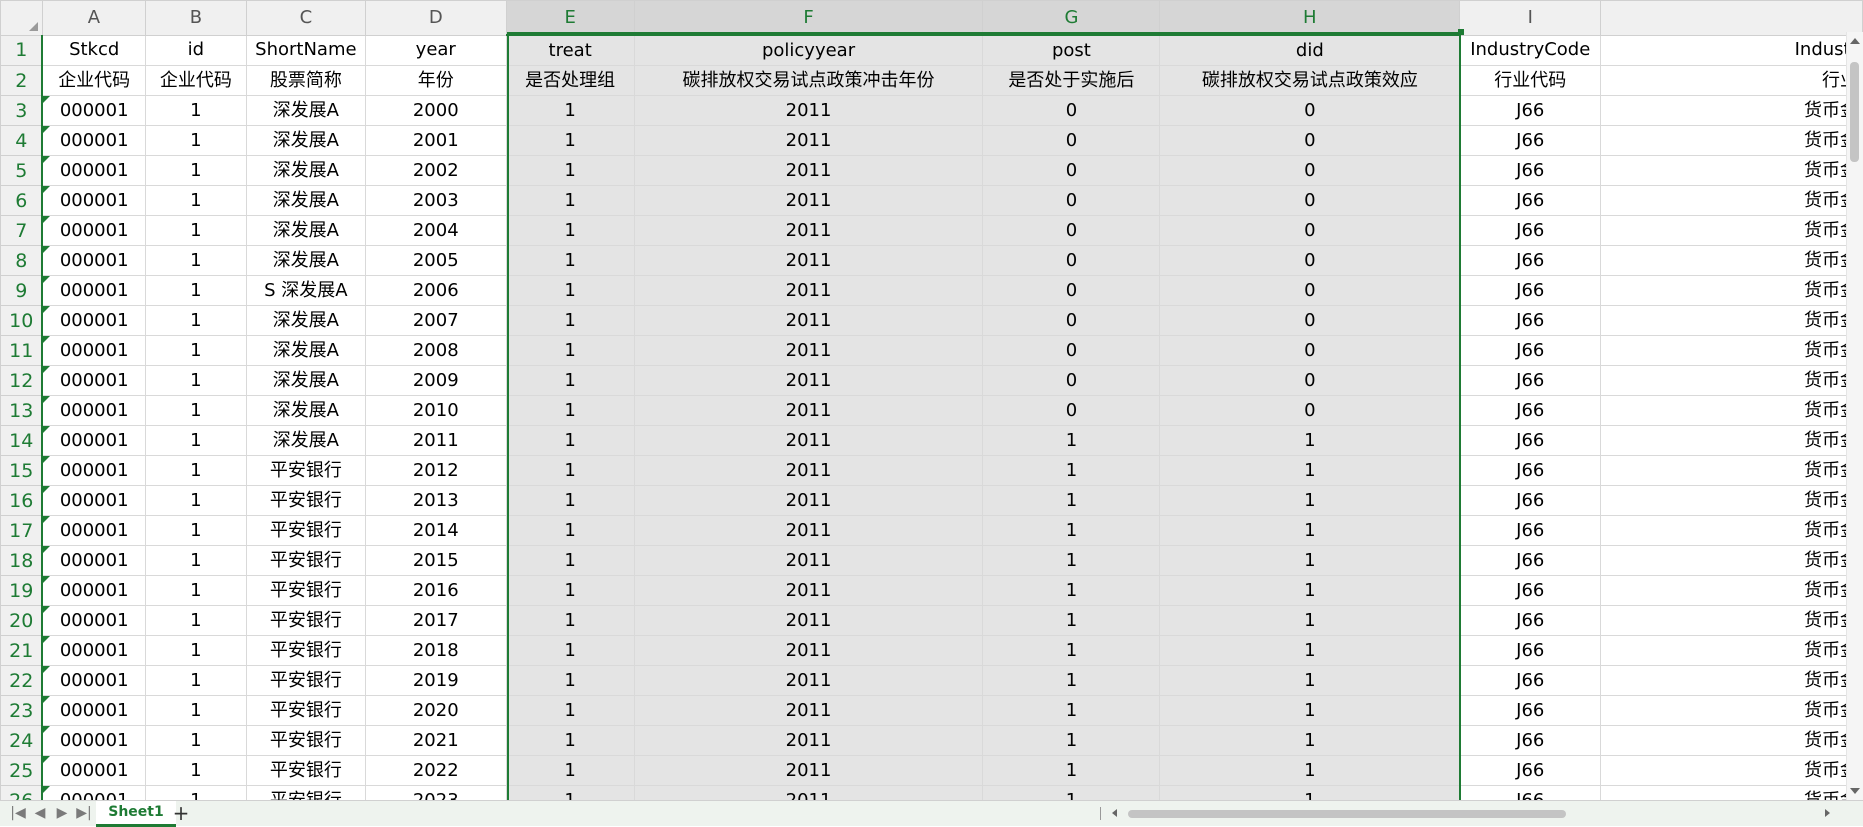 The image size is (1863, 827). What do you see at coordinates (435, 410) in the screenshot?
I see `cell-d: 2010` at bounding box center [435, 410].